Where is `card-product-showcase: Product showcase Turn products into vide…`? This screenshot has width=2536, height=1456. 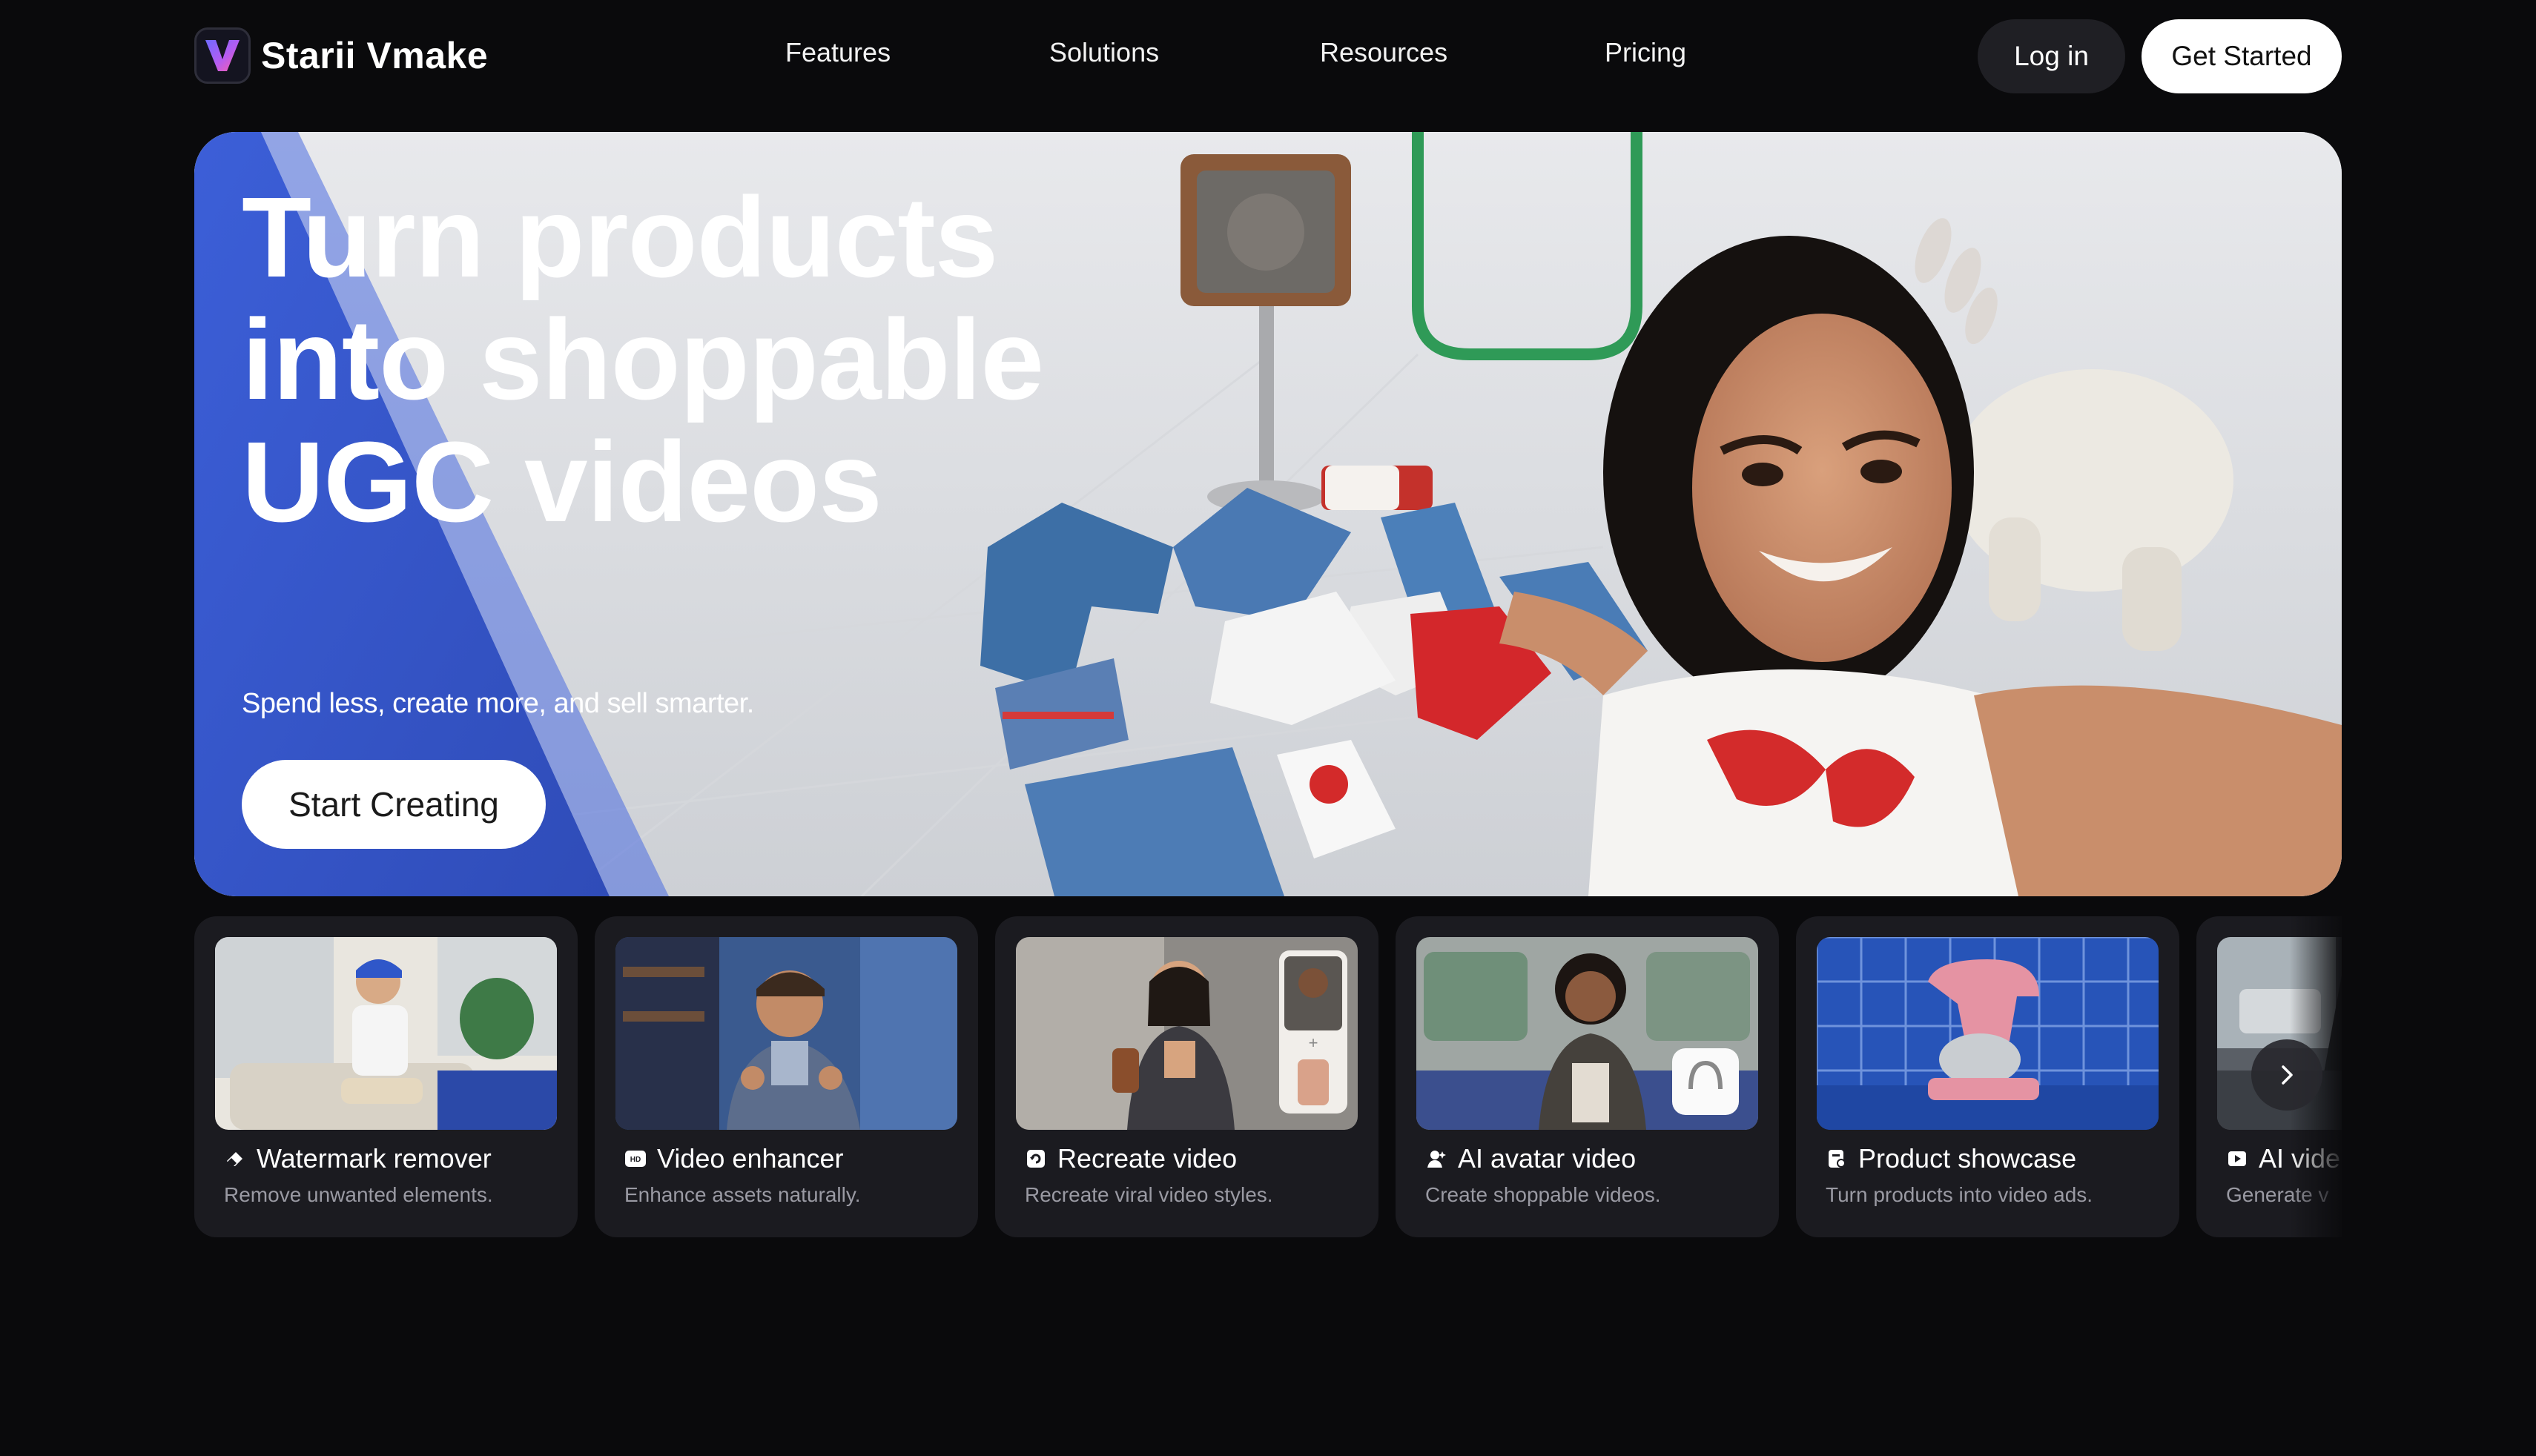
card-product-showcase: Product showcase Turn products into vide… is located at coordinates (1987, 1076).